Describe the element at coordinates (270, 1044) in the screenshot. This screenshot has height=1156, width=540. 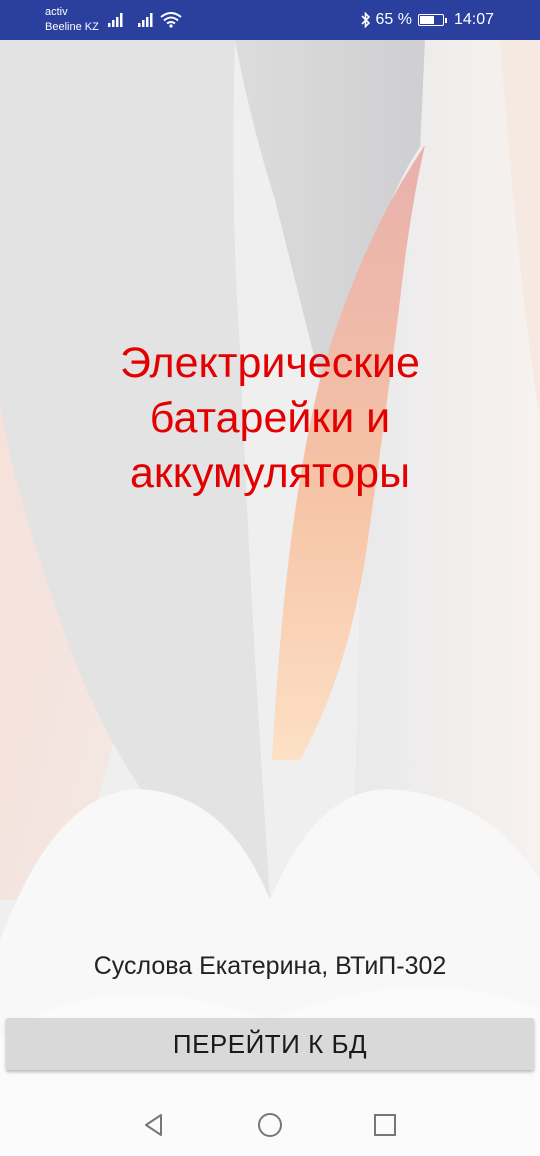
I see `go-to-db-button: ПЕРЕЙТИ К БД` at that location.